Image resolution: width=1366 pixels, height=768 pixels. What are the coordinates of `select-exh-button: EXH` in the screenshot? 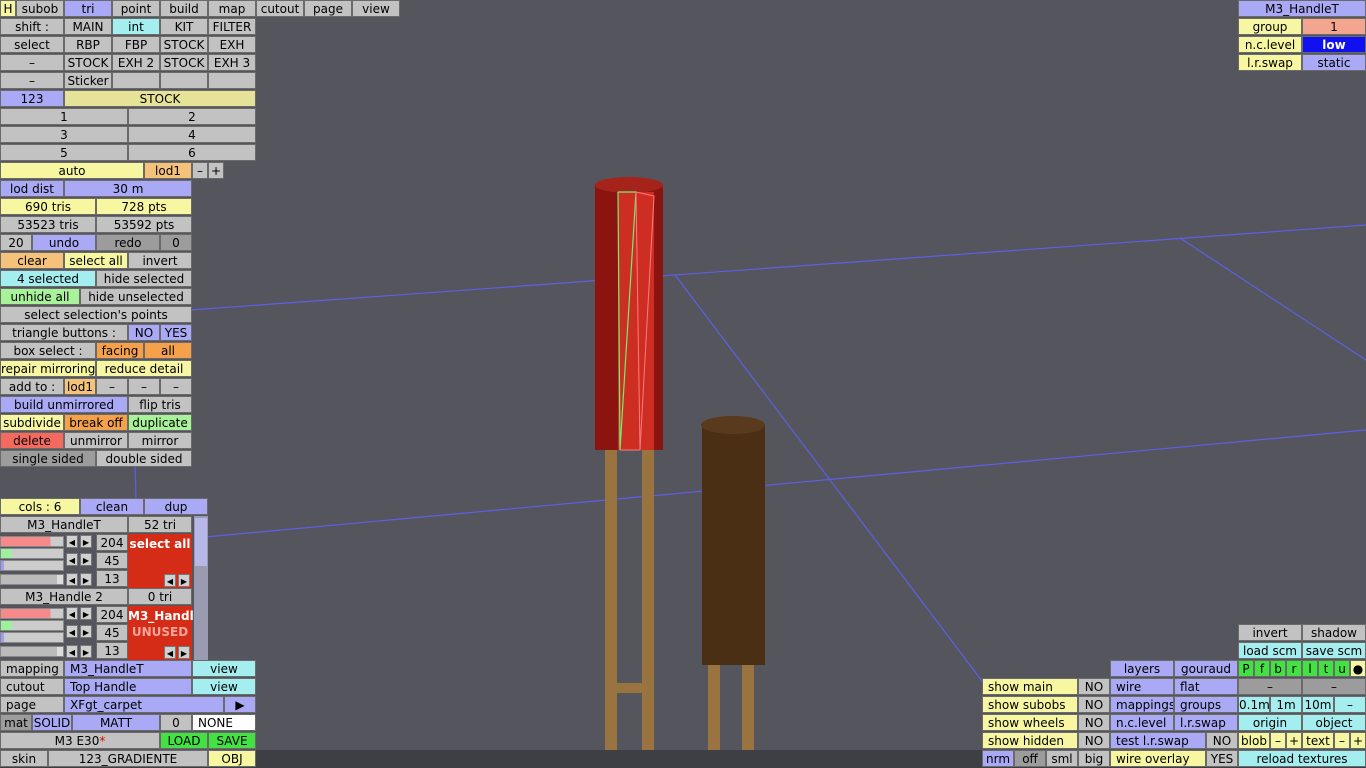 It's located at (232, 44).